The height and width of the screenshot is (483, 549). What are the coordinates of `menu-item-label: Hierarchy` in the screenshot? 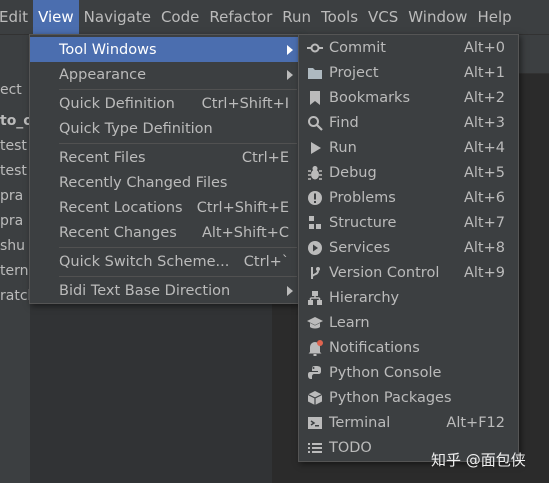 It's located at (364, 297).